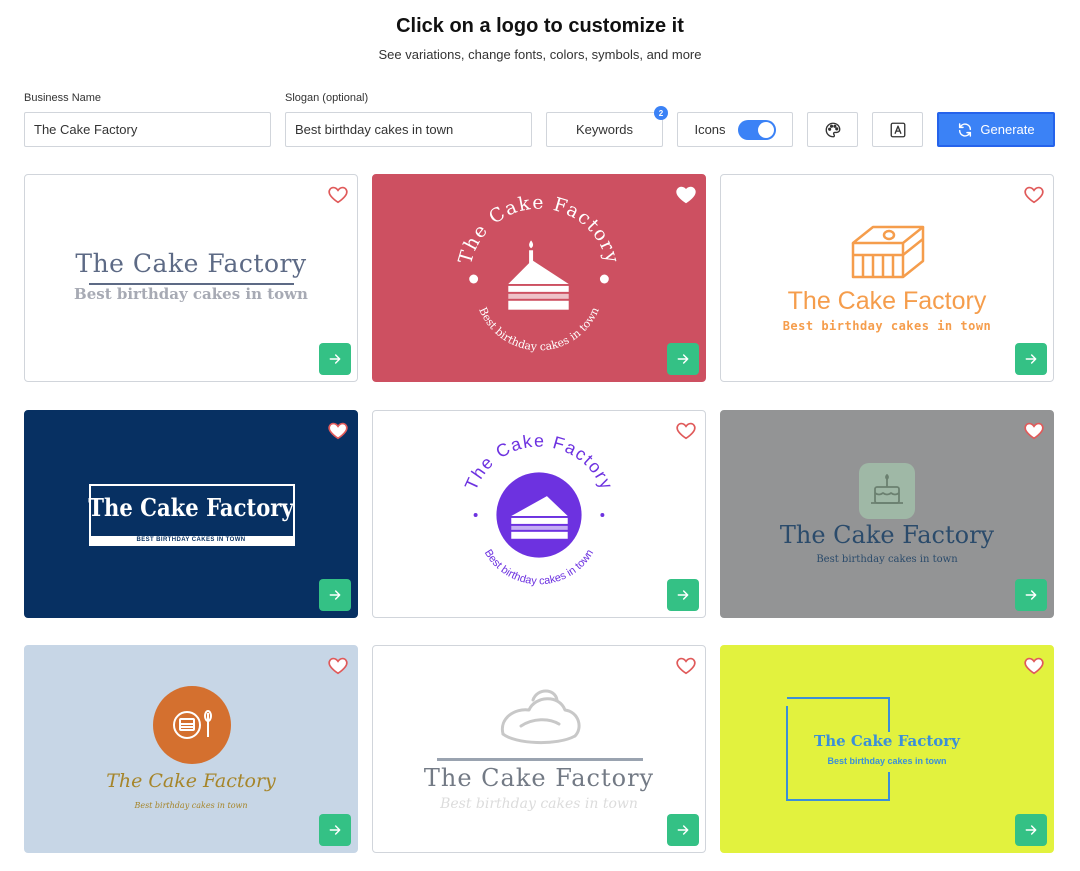  What do you see at coordinates (147, 129) in the screenshot?
I see `business-name-input` at bounding box center [147, 129].